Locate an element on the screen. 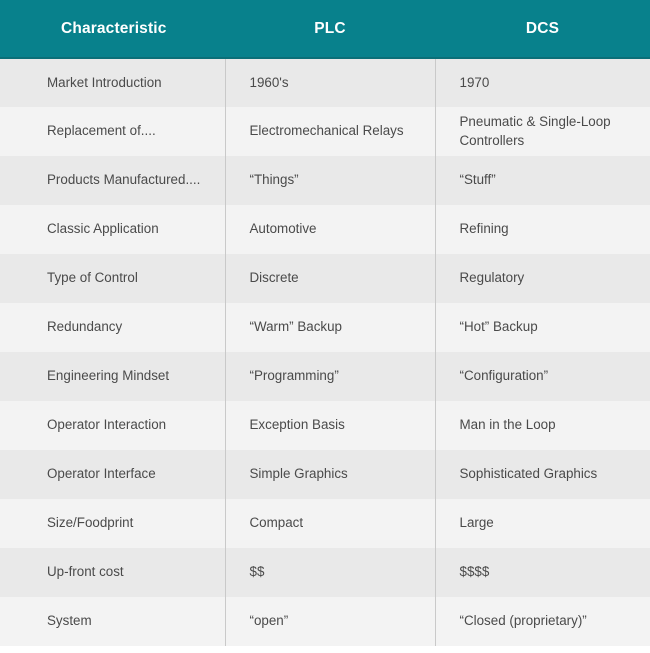 The height and width of the screenshot is (653, 650). cell-dcs: Regulatory is located at coordinates (542, 278).